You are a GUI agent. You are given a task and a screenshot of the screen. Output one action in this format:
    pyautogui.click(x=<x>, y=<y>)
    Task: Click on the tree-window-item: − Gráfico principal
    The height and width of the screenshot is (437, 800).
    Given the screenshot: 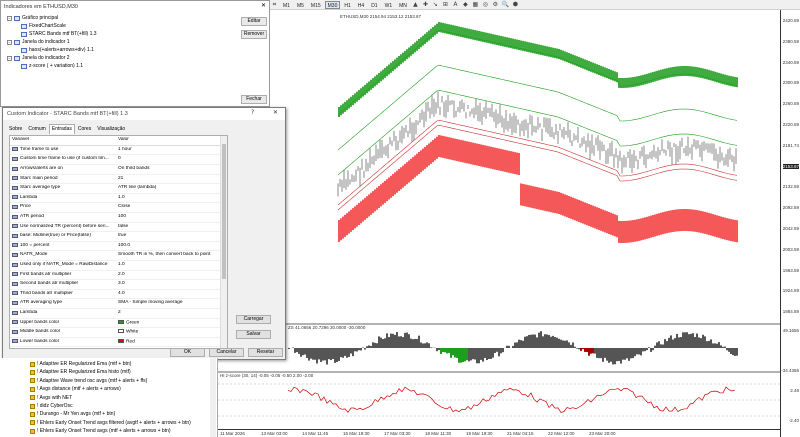 What is the action you would take?
    pyautogui.click(x=32, y=18)
    